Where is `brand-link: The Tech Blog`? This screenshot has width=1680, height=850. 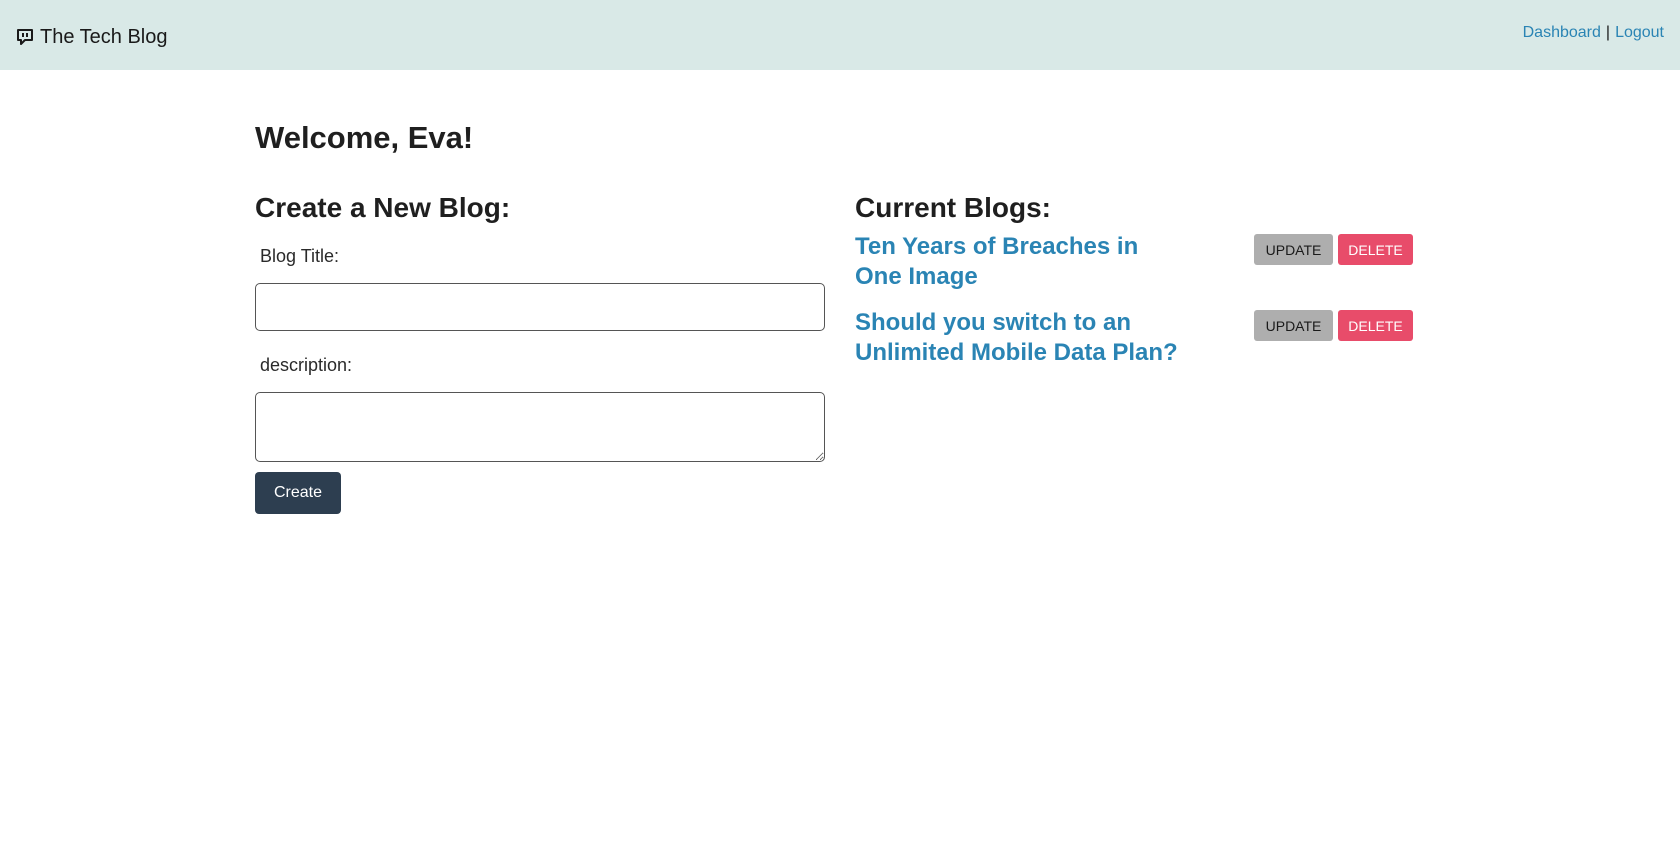 brand-link: The Tech Blog is located at coordinates (92, 37).